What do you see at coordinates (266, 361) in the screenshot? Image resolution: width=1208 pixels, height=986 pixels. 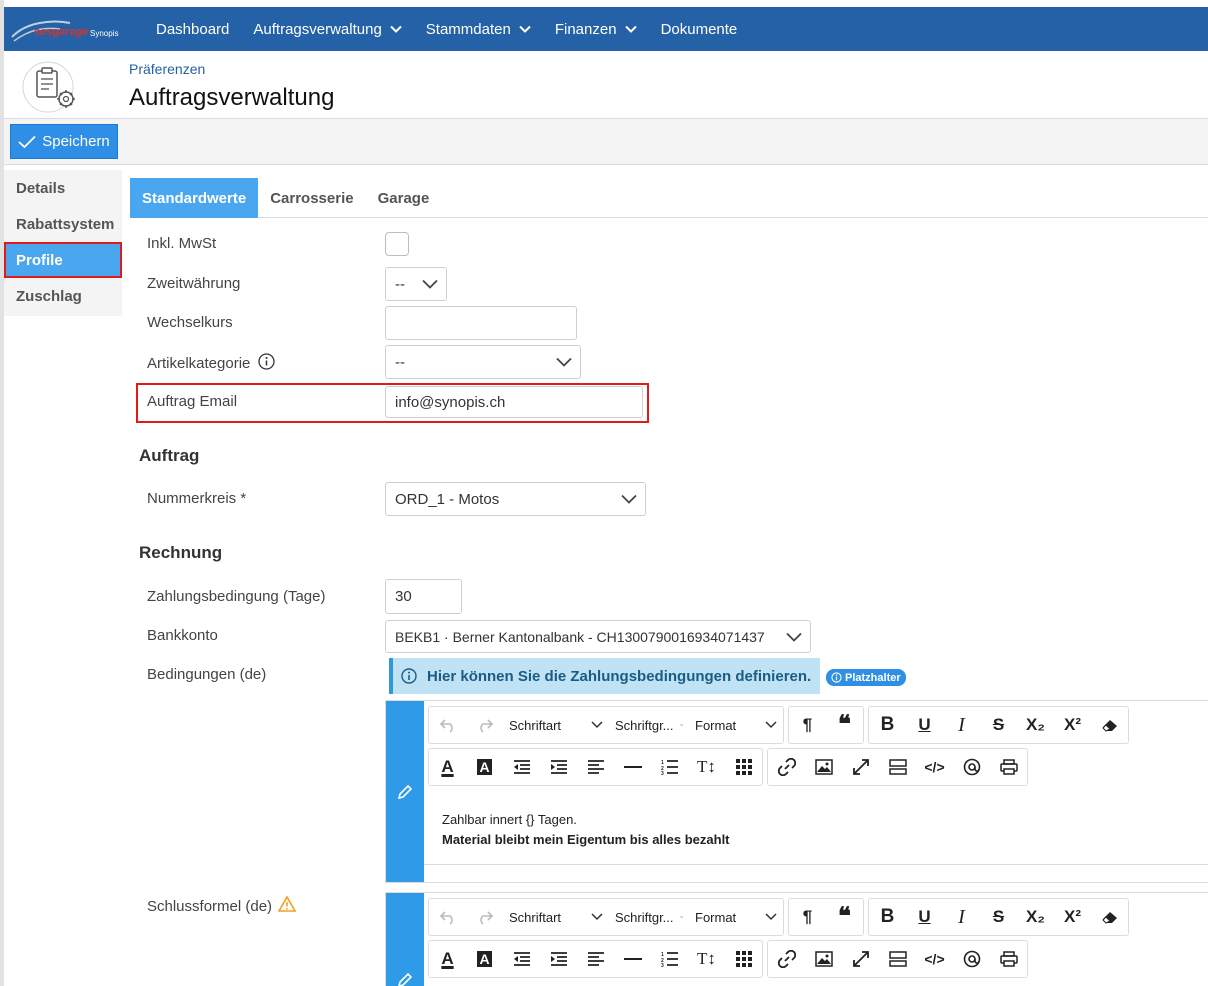 I see `info-icon` at bounding box center [266, 361].